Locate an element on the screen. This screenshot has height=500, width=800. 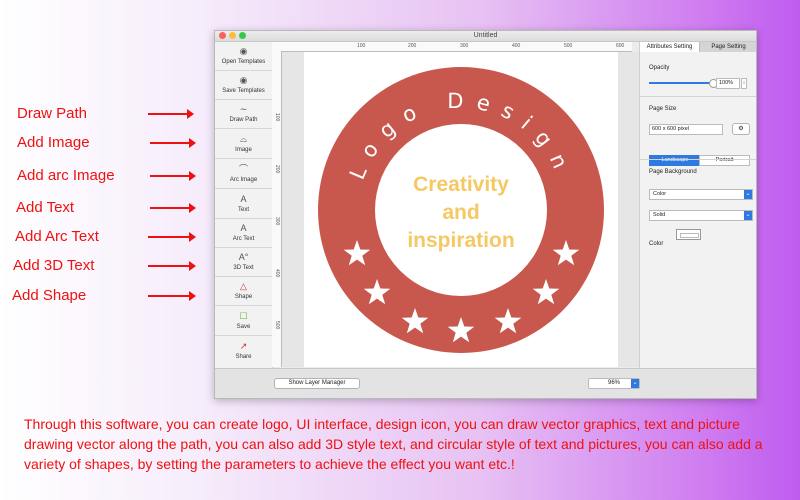
text-button: A Text is located at coordinates (243, 204).